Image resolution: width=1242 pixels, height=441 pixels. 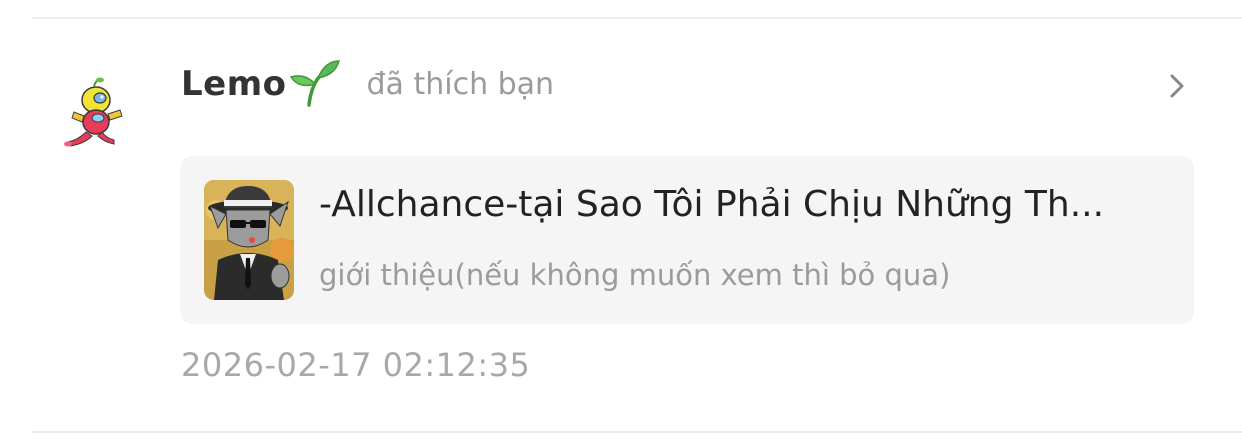 I want to click on sprout-icon, so click(x=314, y=83).